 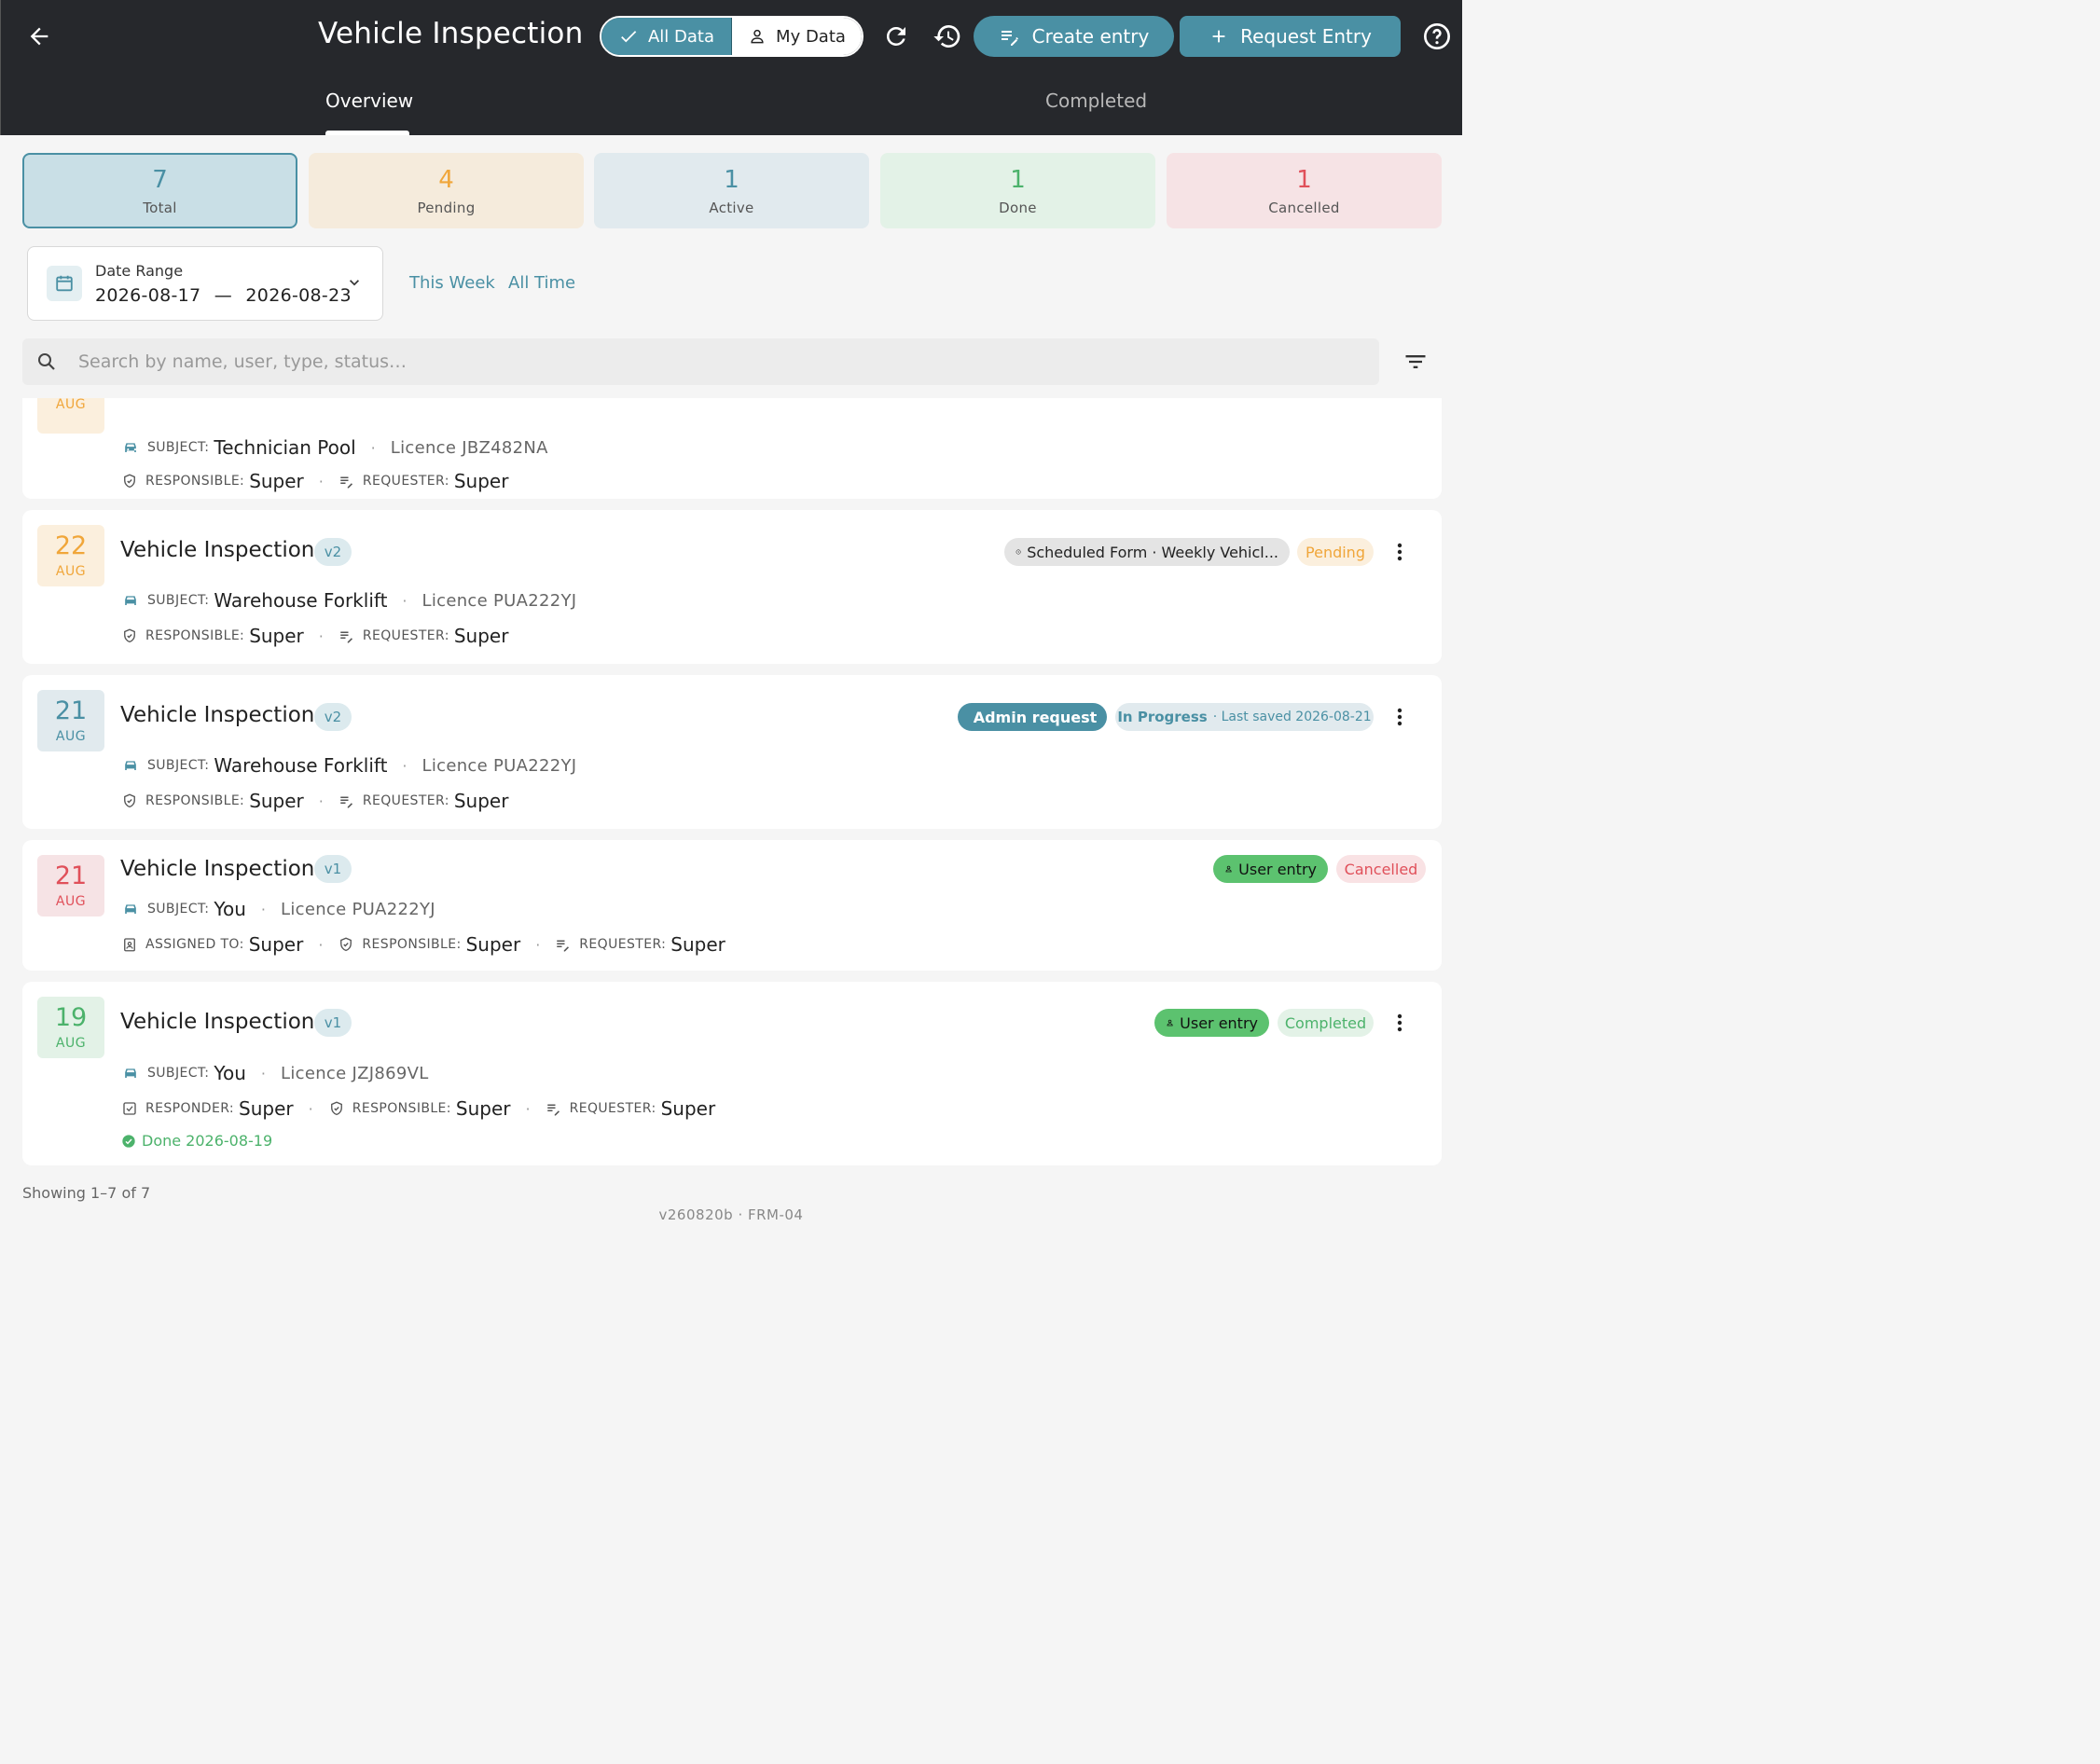 I want to click on tab-overview: Overview, so click(x=369, y=101).